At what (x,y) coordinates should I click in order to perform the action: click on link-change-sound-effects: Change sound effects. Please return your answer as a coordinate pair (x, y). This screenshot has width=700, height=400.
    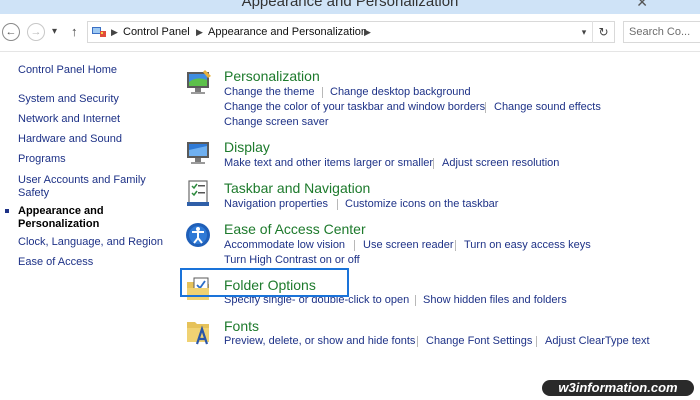
    Looking at the image, I should click on (547, 107).